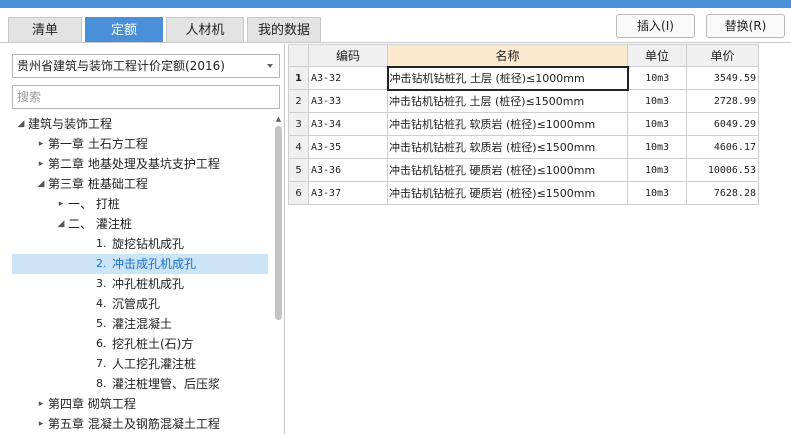 The height and width of the screenshot is (434, 791). I want to click on column-header-name: 名称, so click(507, 55).